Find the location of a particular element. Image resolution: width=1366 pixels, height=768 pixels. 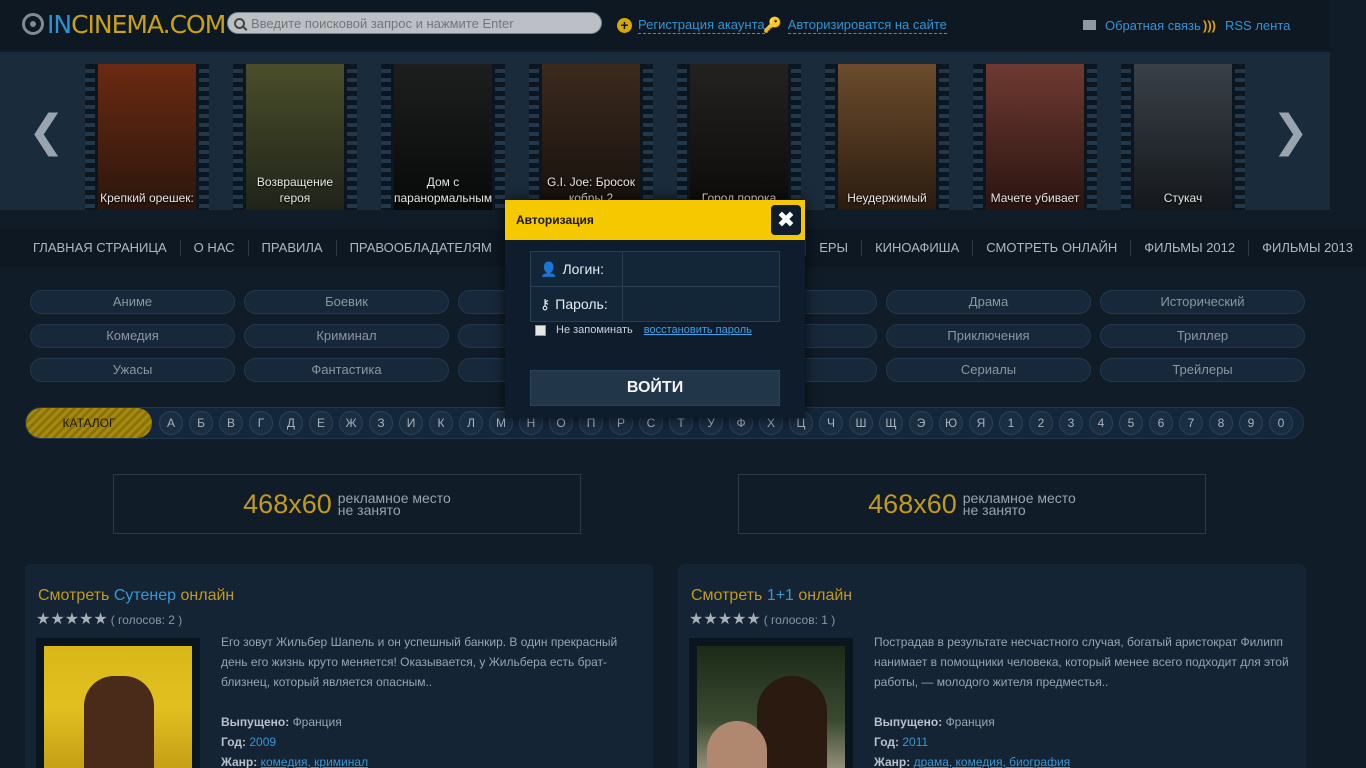

logo: INCINEMA.COM is located at coordinates (124, 24).